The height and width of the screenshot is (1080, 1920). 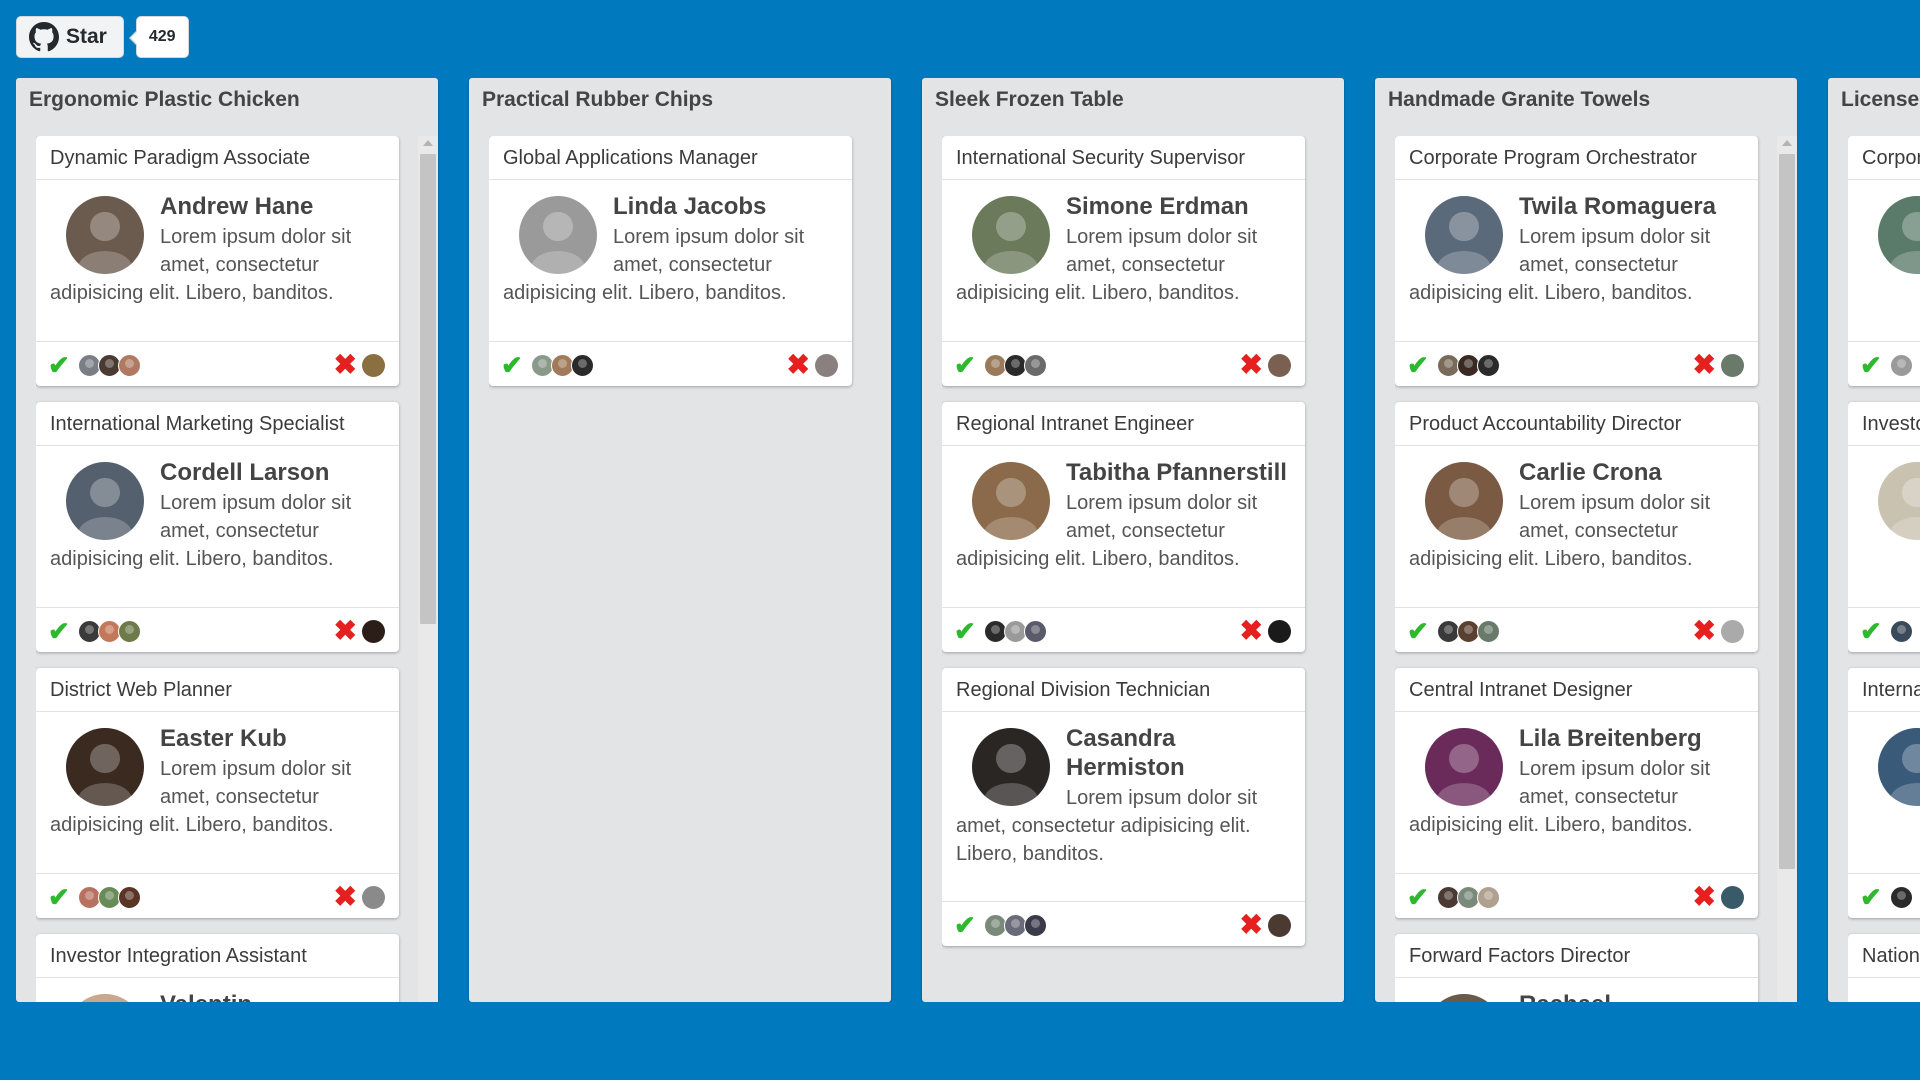 I want to click on card-title: Corporate, so click(x=1884, y=158).